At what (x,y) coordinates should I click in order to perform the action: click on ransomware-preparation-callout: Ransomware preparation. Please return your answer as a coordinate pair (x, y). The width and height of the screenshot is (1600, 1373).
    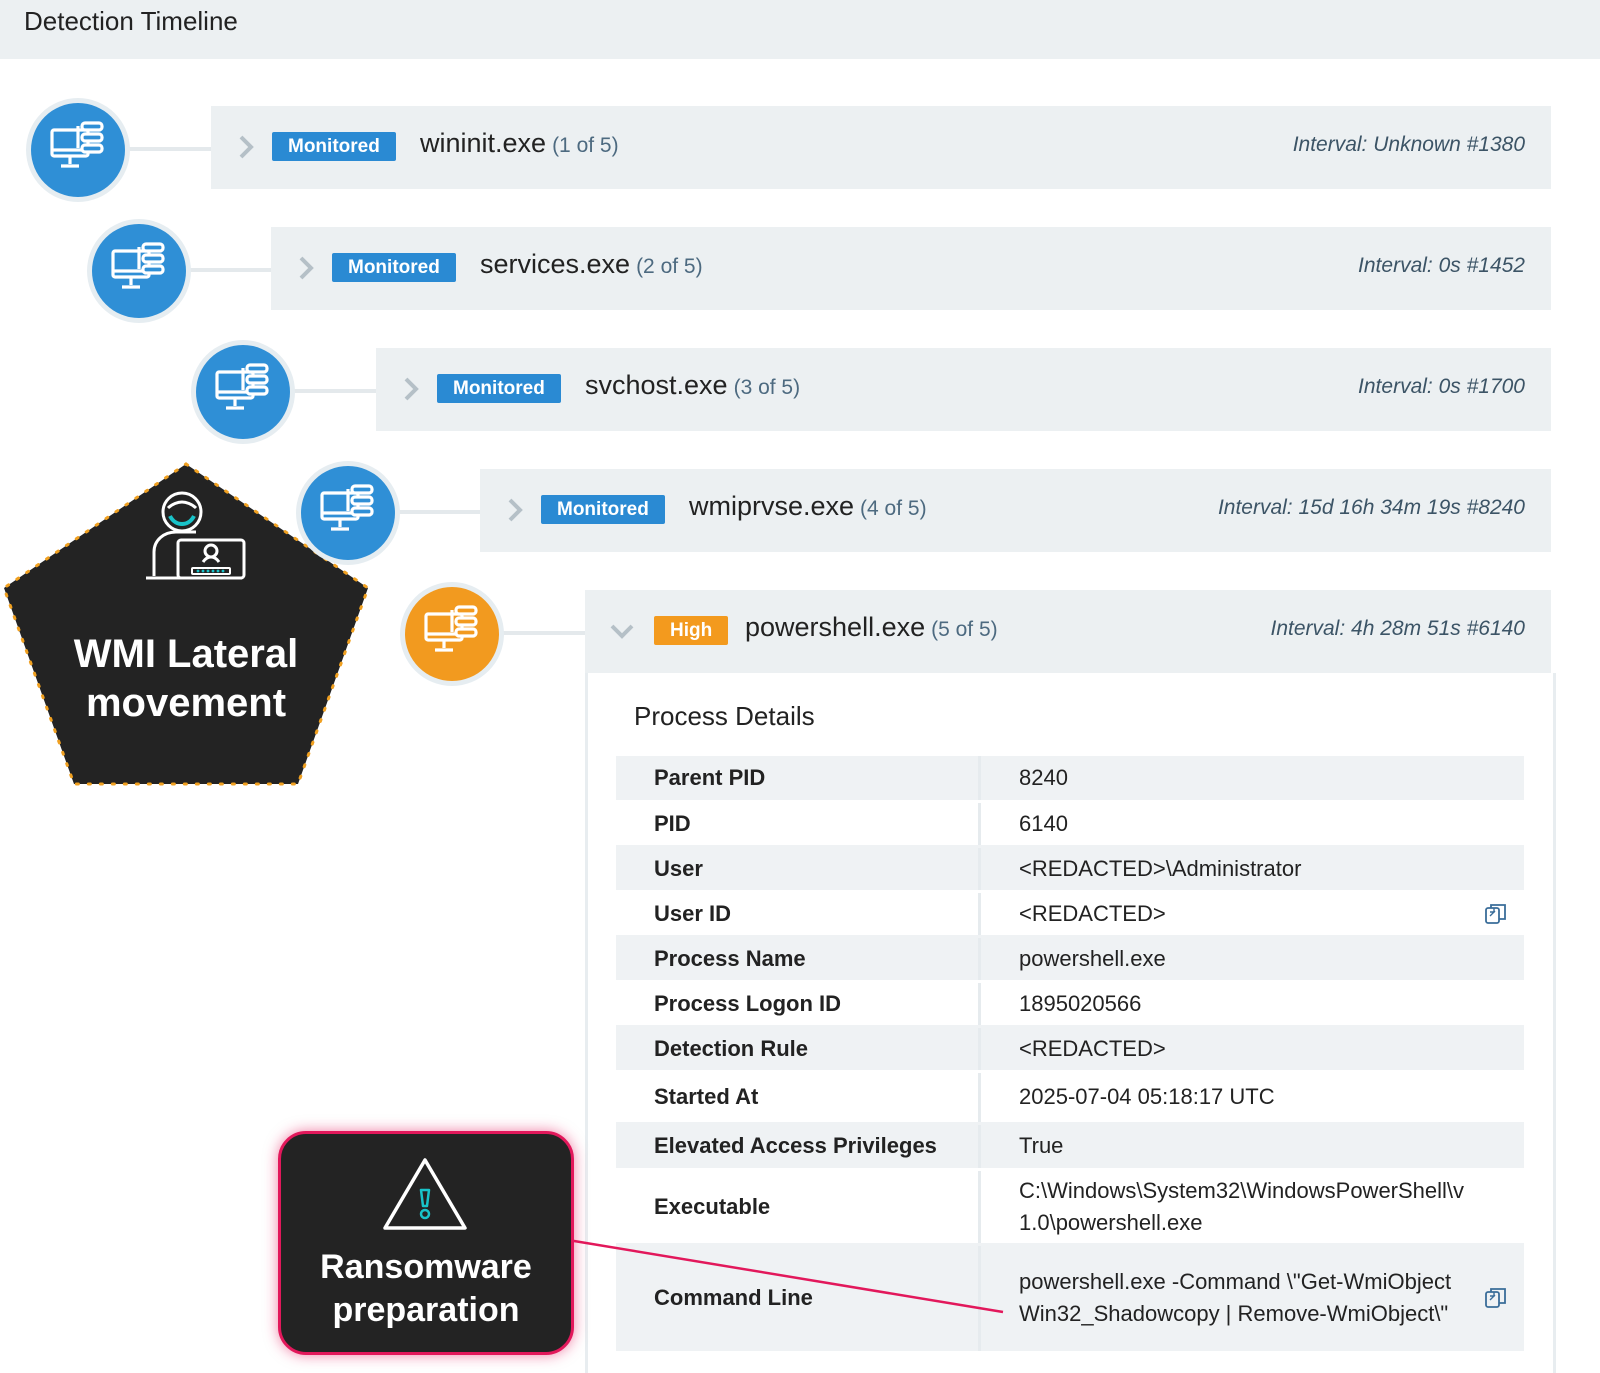
    Looking at the image, I should click on (426, 1243).